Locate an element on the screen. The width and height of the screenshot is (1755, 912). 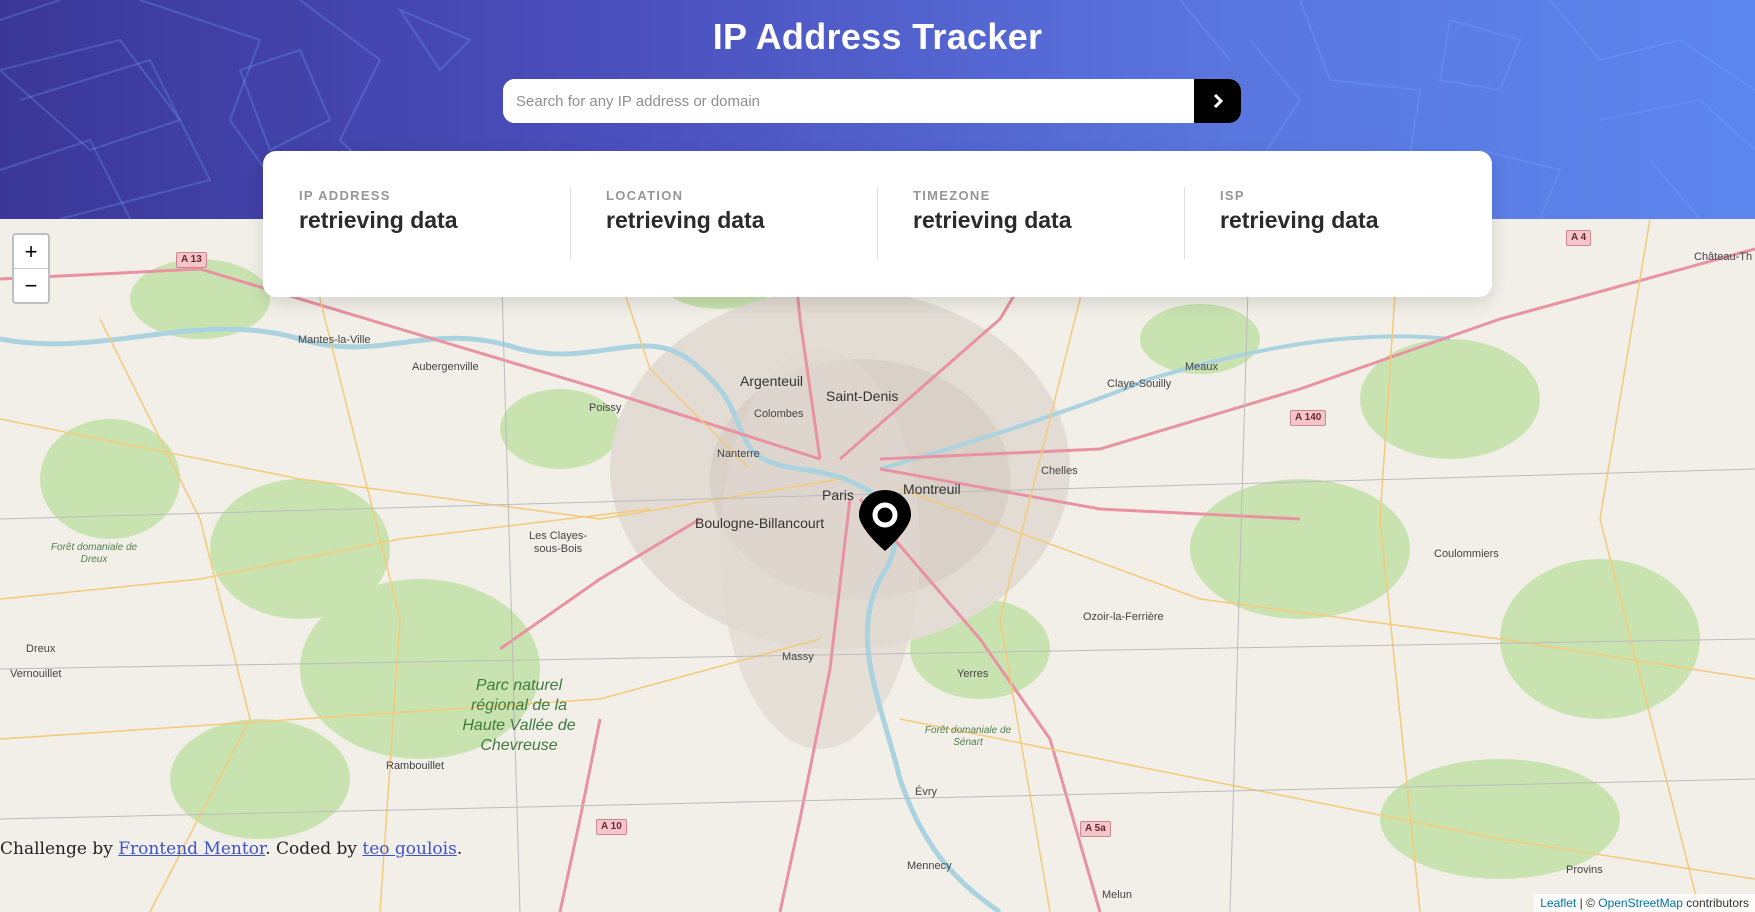
info-label: TIMEZONE is located at coordinates (952, 195).